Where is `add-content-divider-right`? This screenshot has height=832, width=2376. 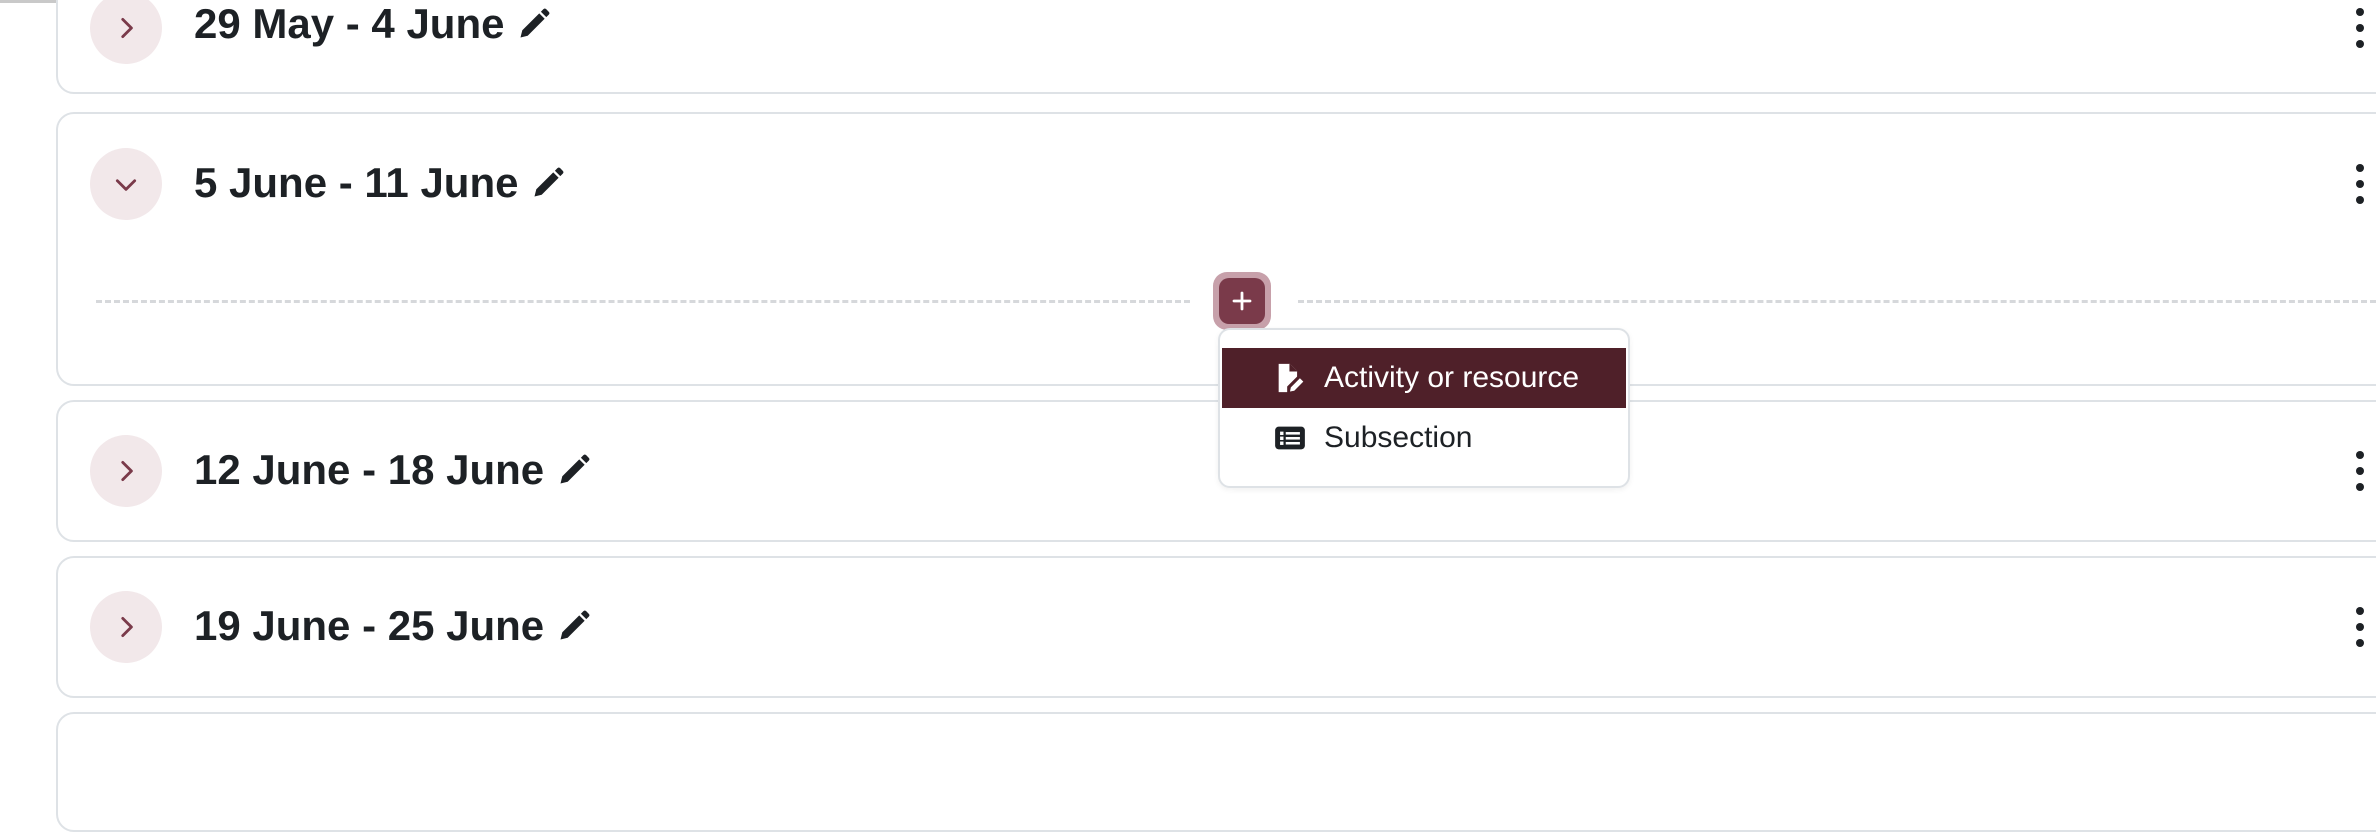
add-content-divider-right is located at coordinates (1837, 301).